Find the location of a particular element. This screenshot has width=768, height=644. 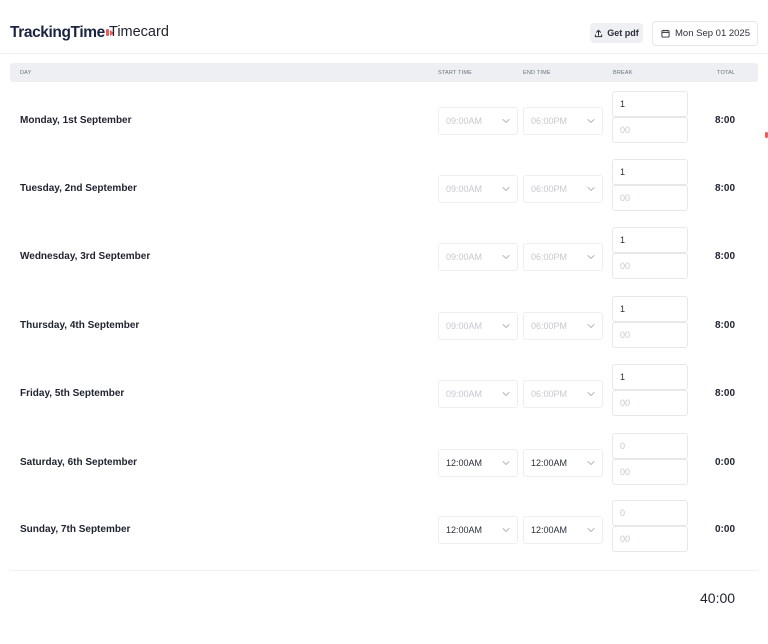

calendar-icon is located at coordinates (665, 33).